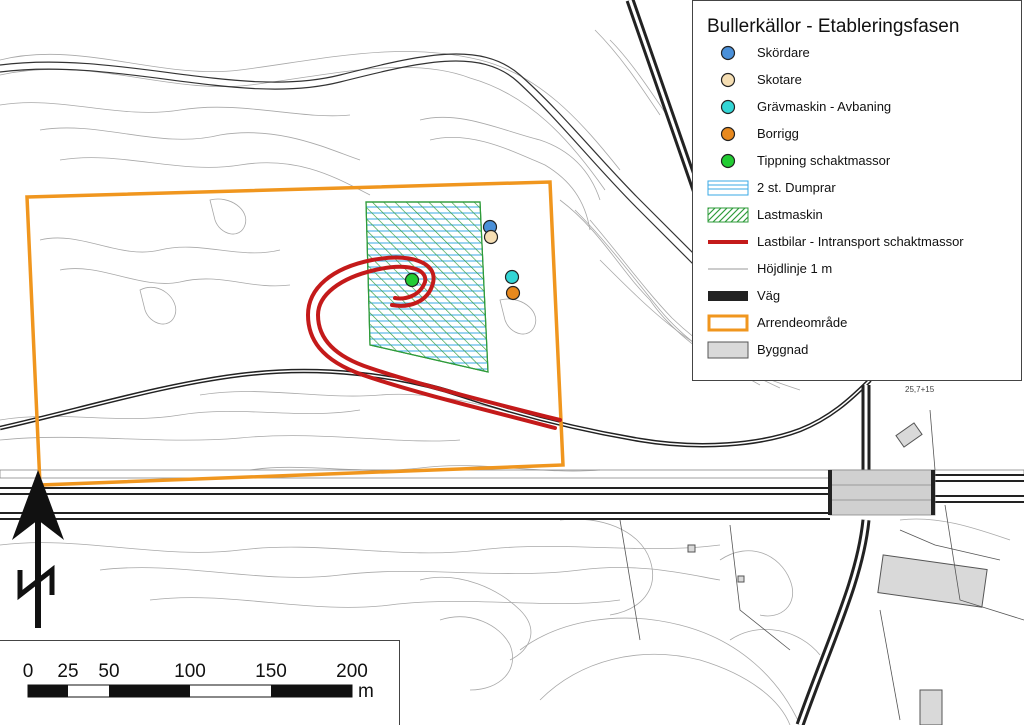 The height and width of the screenshot is (726, 1024). I want to click on legend-symbol-dumpers-icon, so click(728, 188).